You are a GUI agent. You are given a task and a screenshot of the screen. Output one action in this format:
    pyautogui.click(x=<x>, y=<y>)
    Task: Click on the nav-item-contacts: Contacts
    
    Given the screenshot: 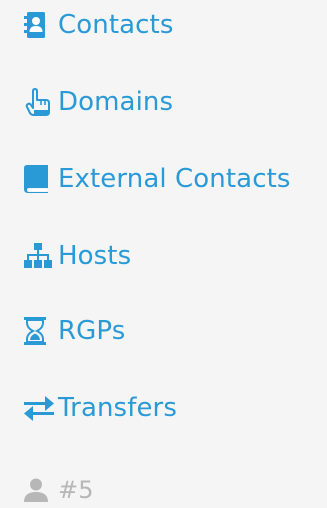 What is the action you would take?
    pyautogui.click(x=99, y=25)
    